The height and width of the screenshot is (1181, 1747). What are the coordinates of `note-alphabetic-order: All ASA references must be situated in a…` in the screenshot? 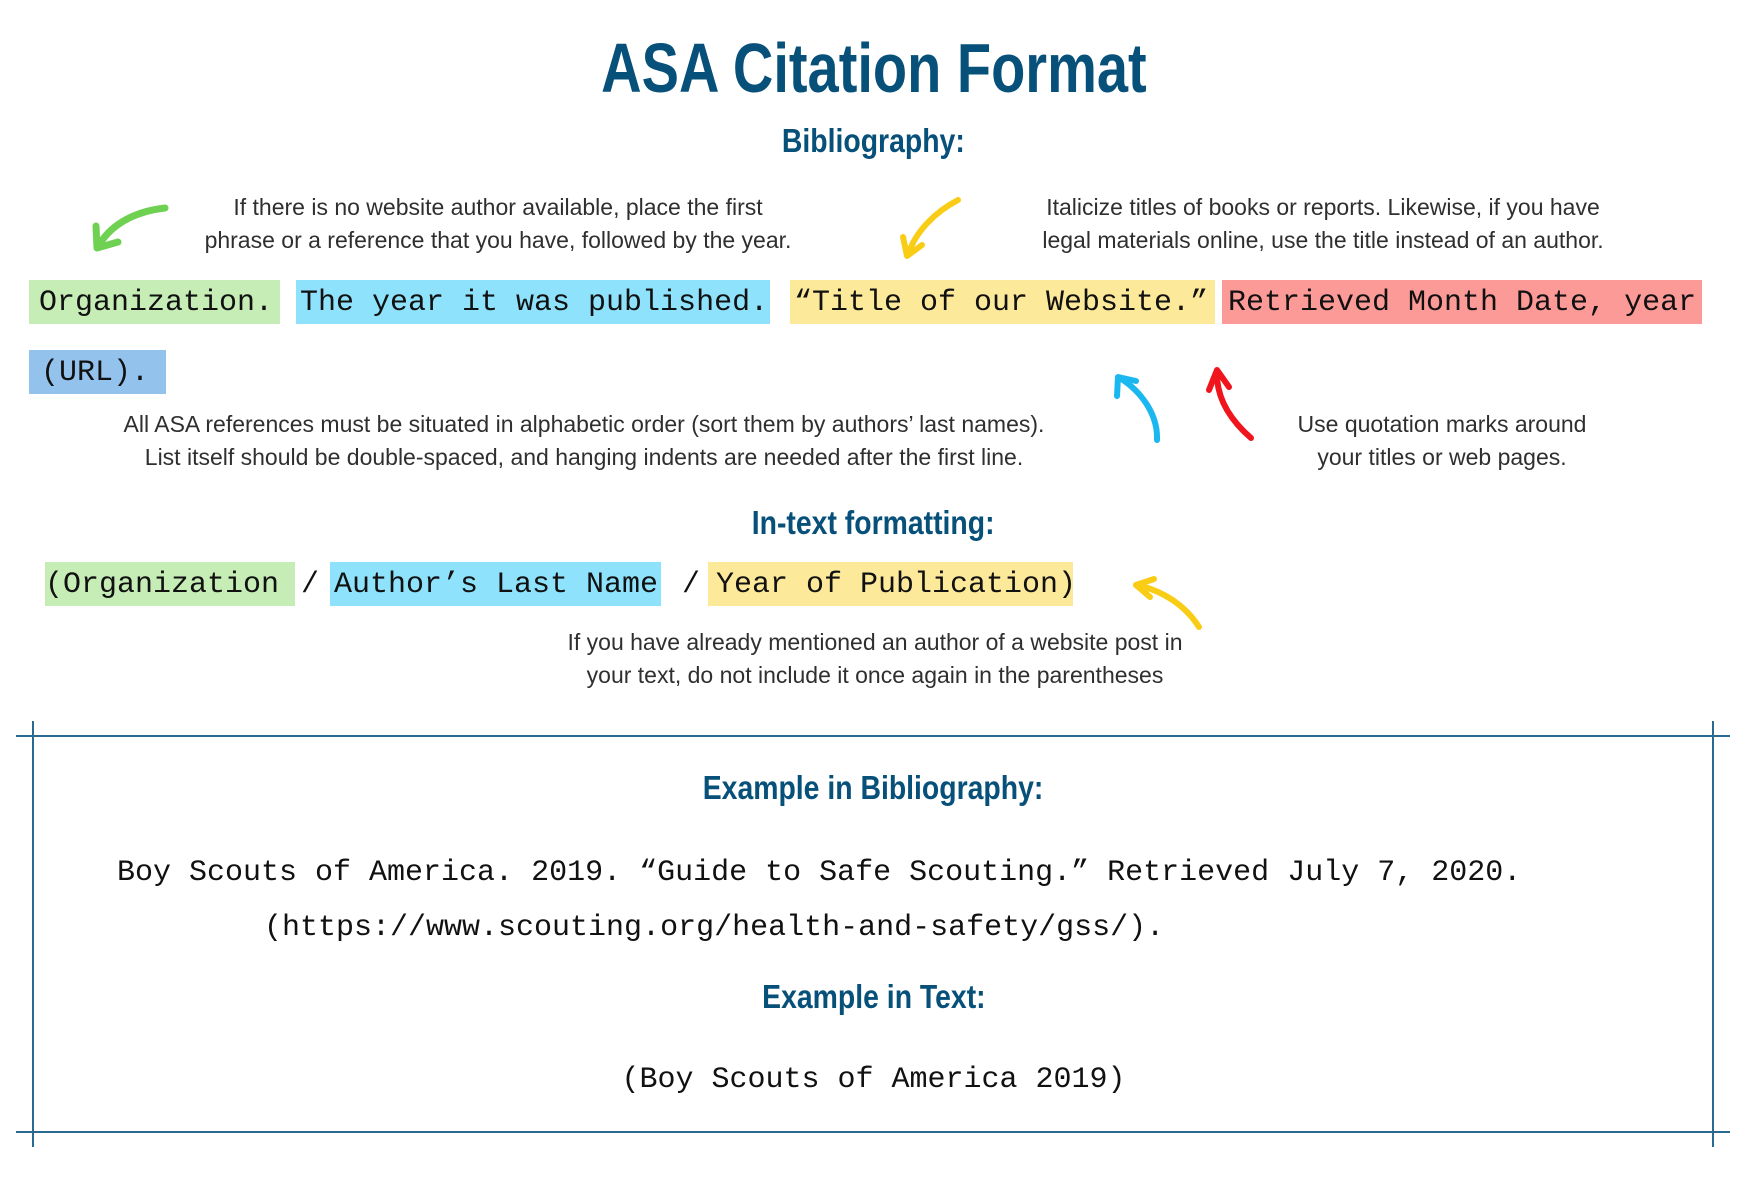 It's located at (584, 441).